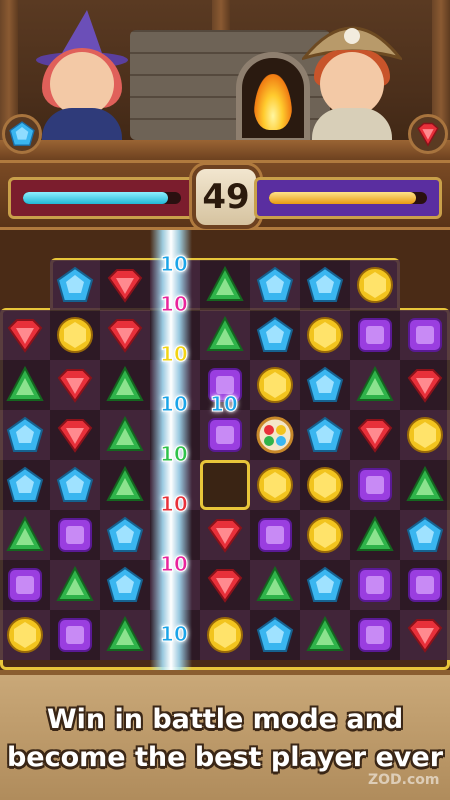  I want to click on enemy-hp-fill, so click(342, 198).